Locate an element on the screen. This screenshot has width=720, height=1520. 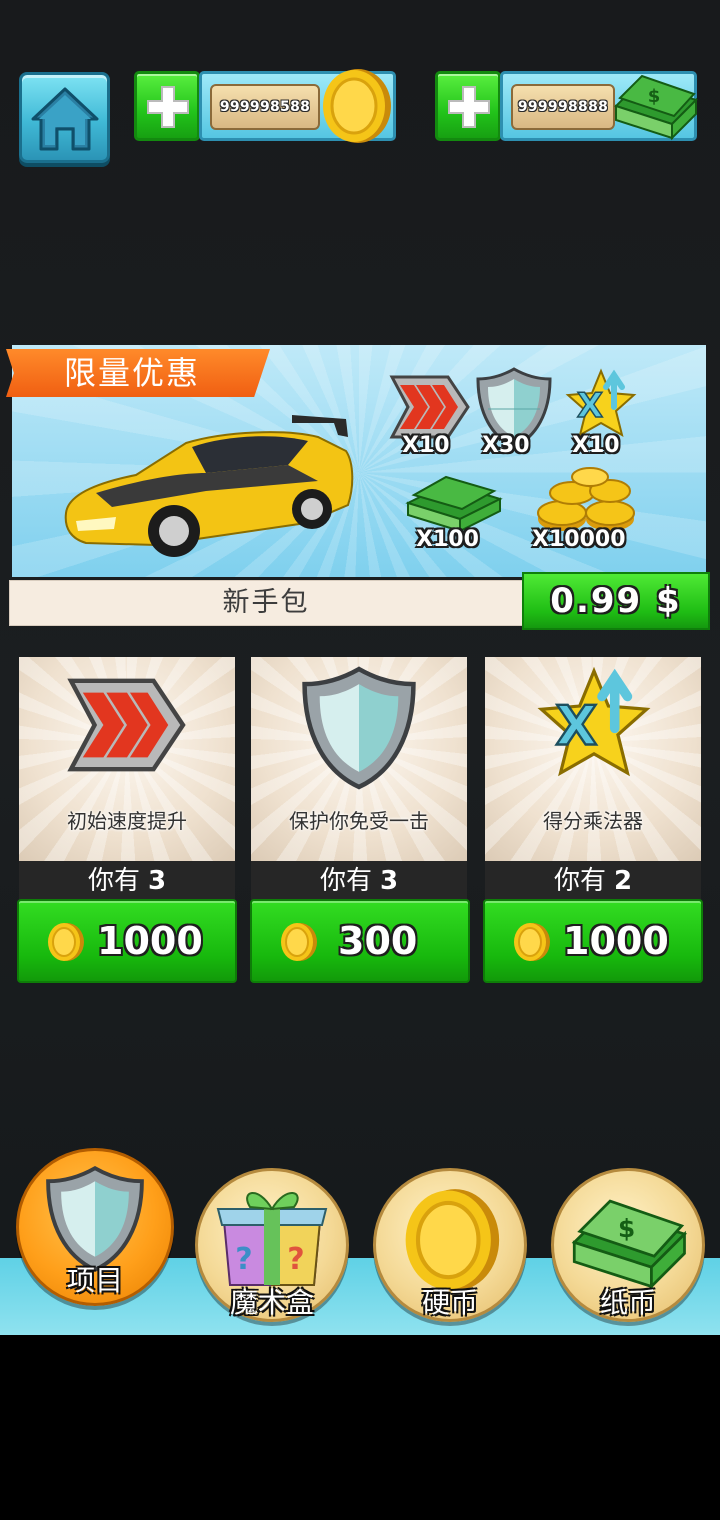
owned-count-bar: 你有 2 is located at coordinates (593, 881).